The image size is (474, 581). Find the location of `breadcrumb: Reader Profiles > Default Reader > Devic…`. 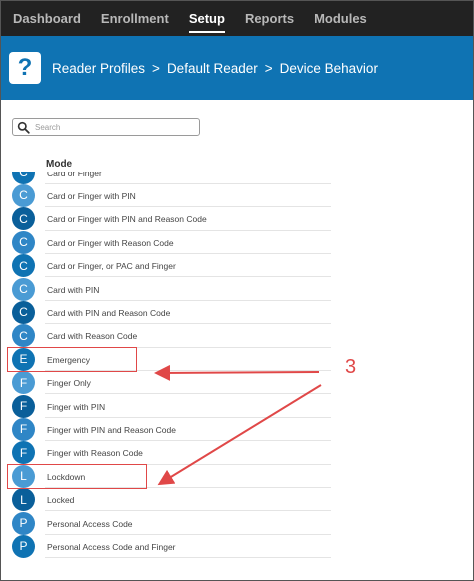

breadcrumb: Reader Profiles > Default Reader > Devic… is located at coordinates (215, 68).